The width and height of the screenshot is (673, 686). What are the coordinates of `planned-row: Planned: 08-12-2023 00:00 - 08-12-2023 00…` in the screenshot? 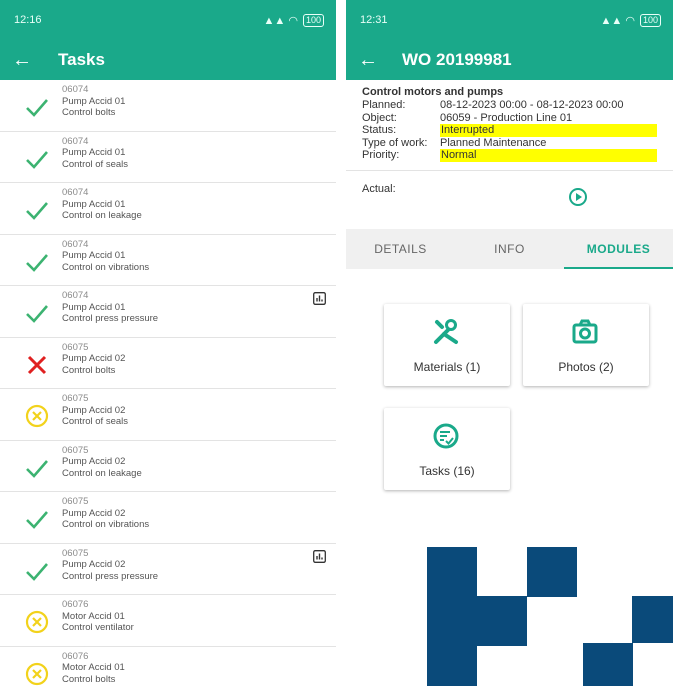 It's located at (509, 105).